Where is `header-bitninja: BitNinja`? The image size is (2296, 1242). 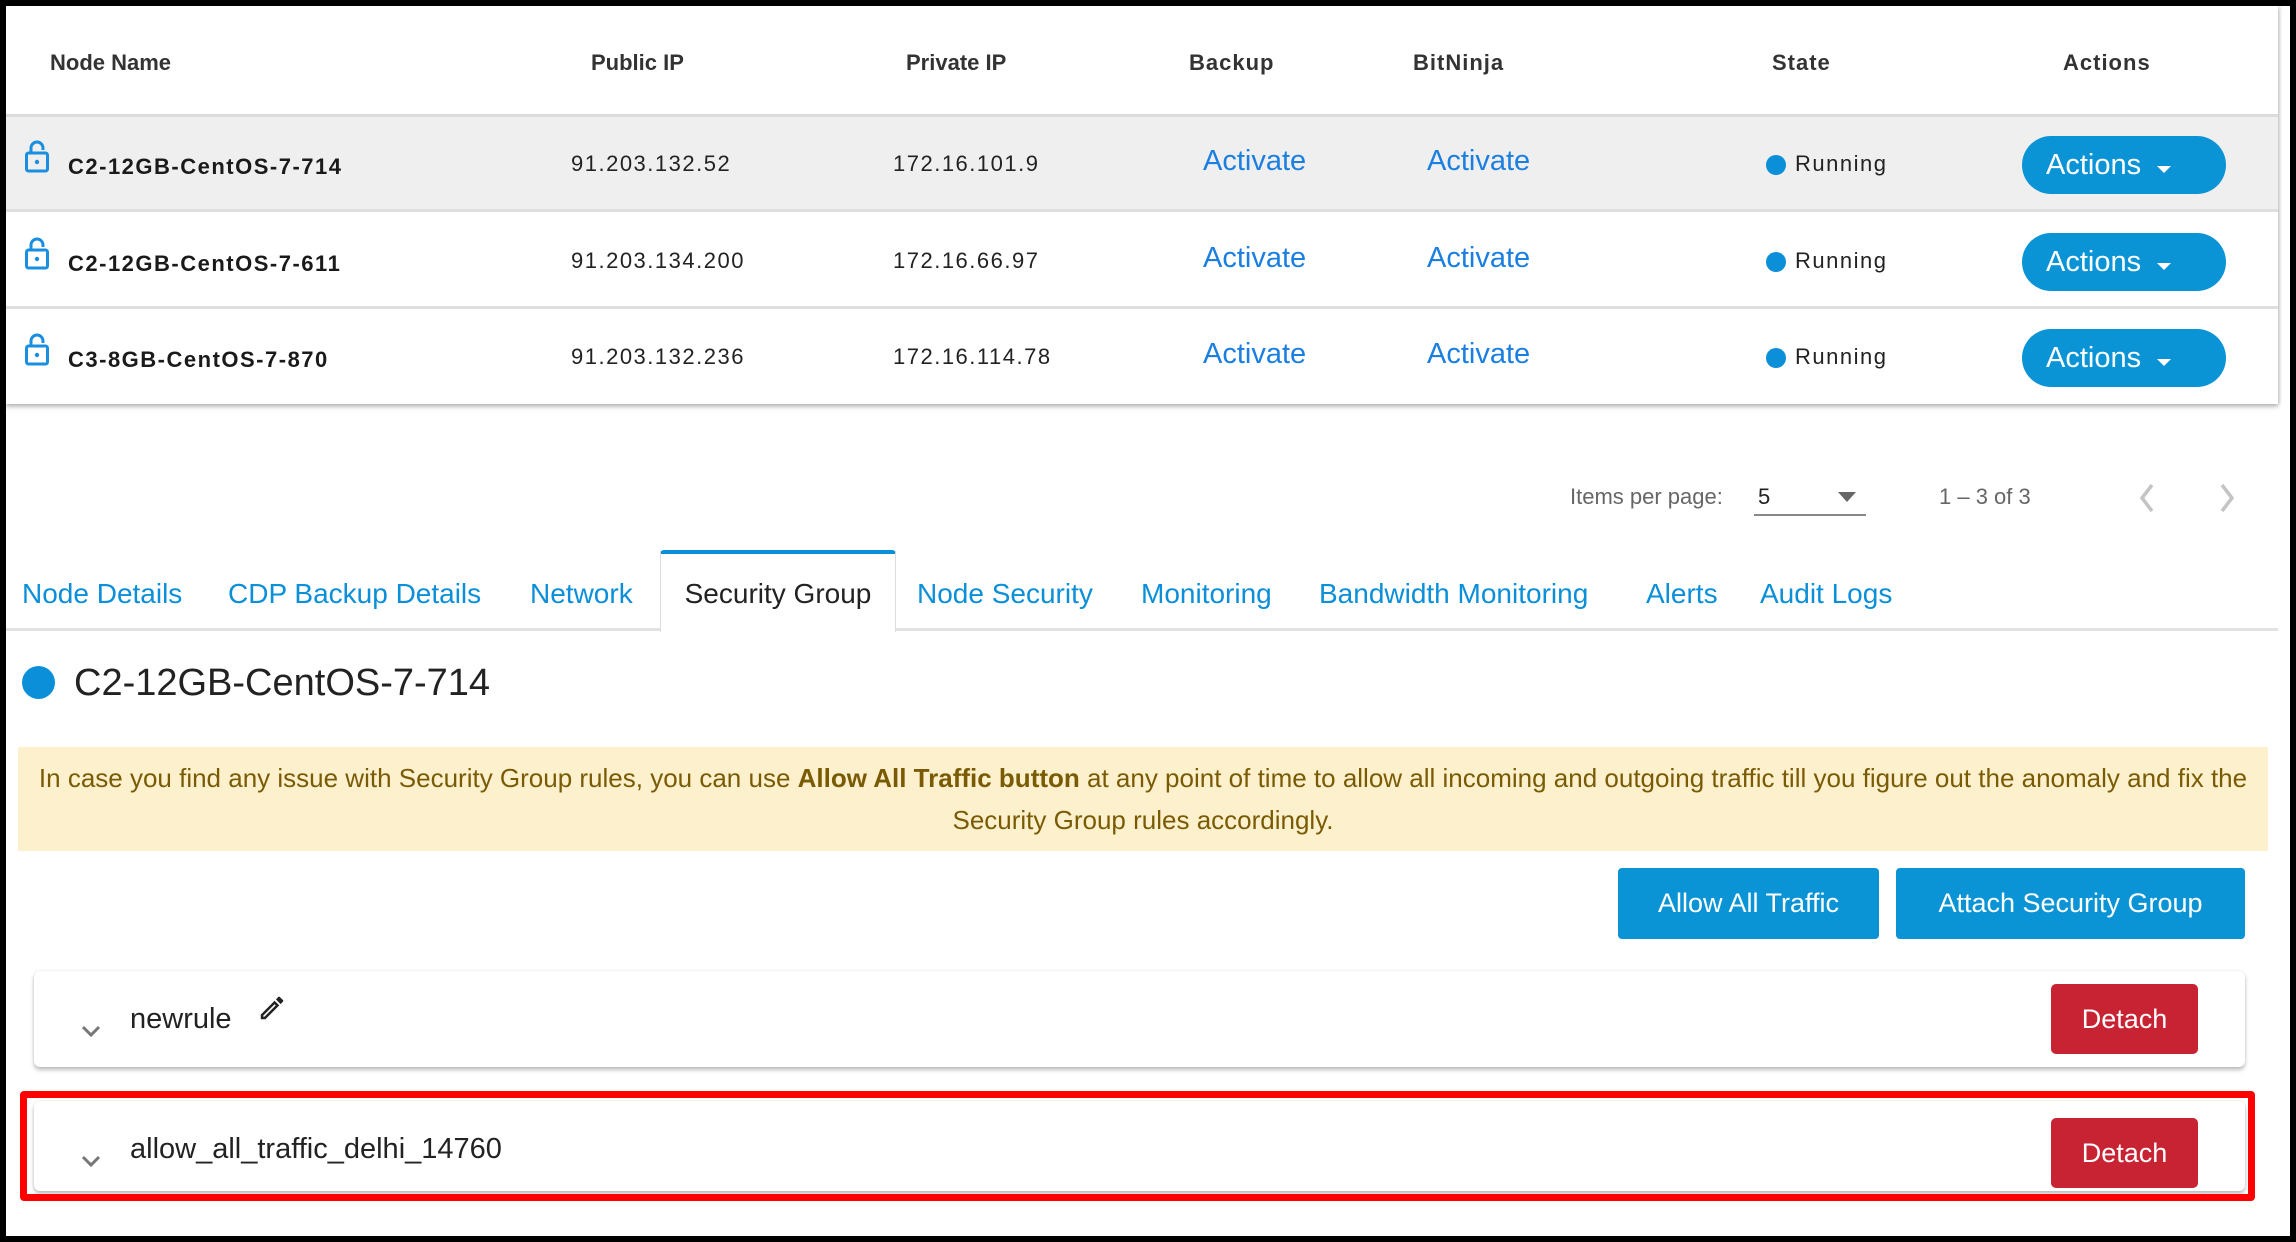 header-bitninja: BitNinja is located at coordinates (1459, 62).